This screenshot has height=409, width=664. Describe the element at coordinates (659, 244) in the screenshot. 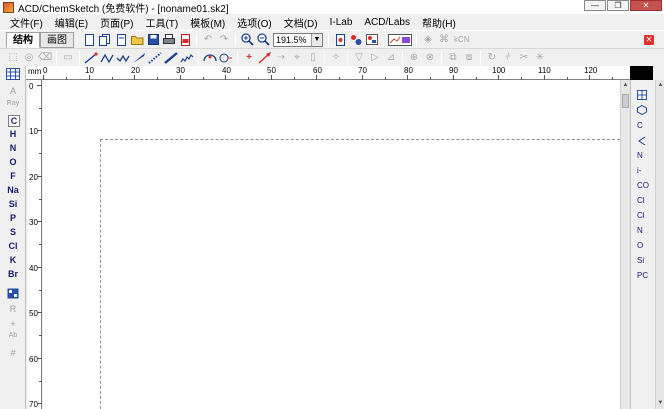

I see `template-scrollbar: ▲ ▼` at that location.